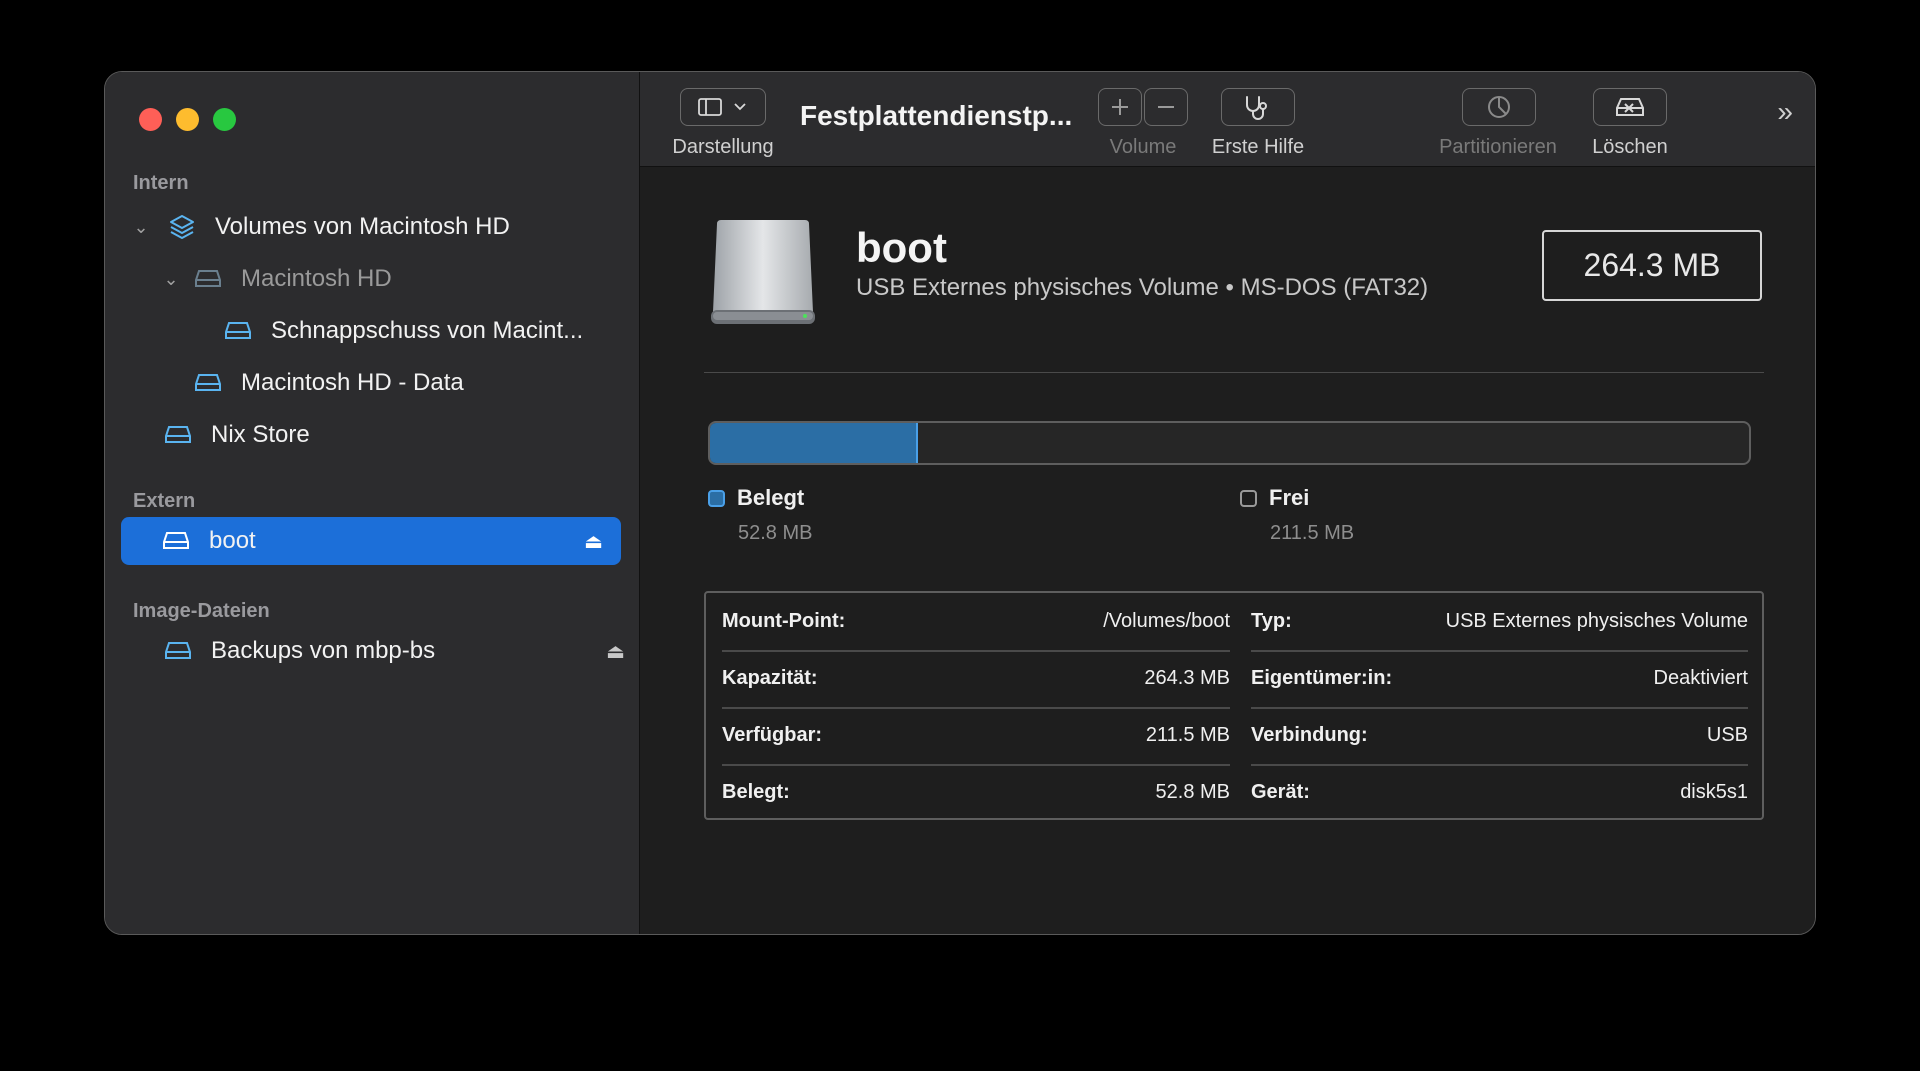 This screenshot has width=1920, height=1071. Describe the element at coordinates (1258, 147) in the screenshot. I see `first-aid-label: Erste Hilfe` at that location.